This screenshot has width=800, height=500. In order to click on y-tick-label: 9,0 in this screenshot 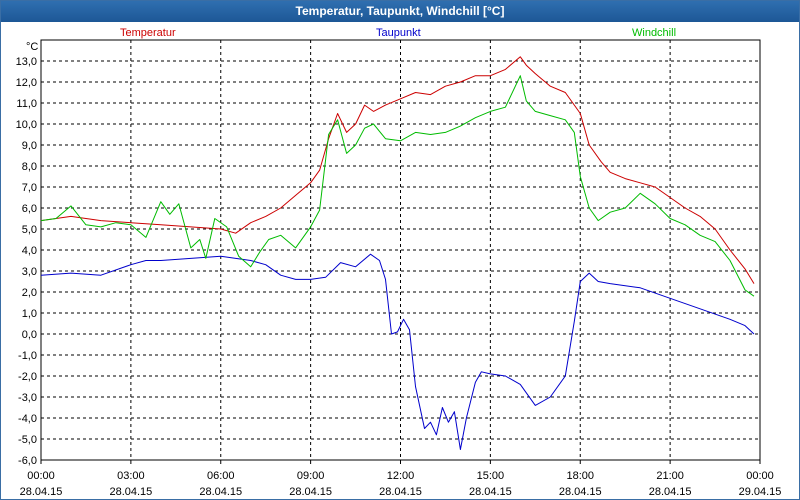, I will do `click(29, 146)`.